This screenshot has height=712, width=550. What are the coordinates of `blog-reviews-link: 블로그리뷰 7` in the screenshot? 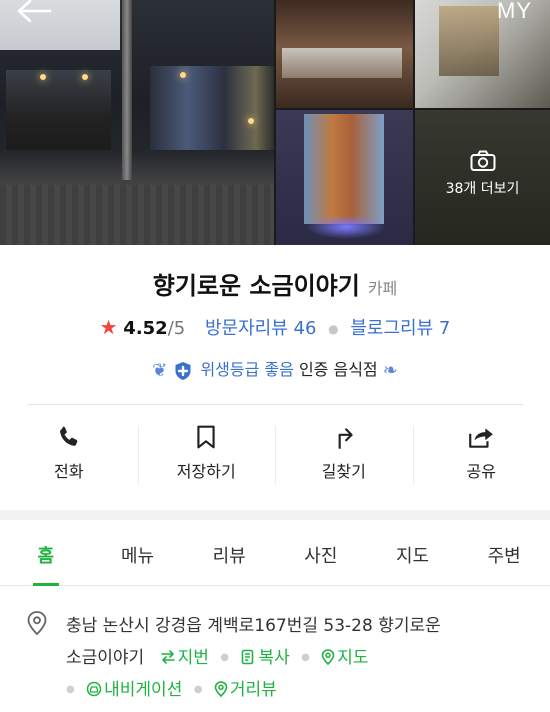 It's located at (400, 328).